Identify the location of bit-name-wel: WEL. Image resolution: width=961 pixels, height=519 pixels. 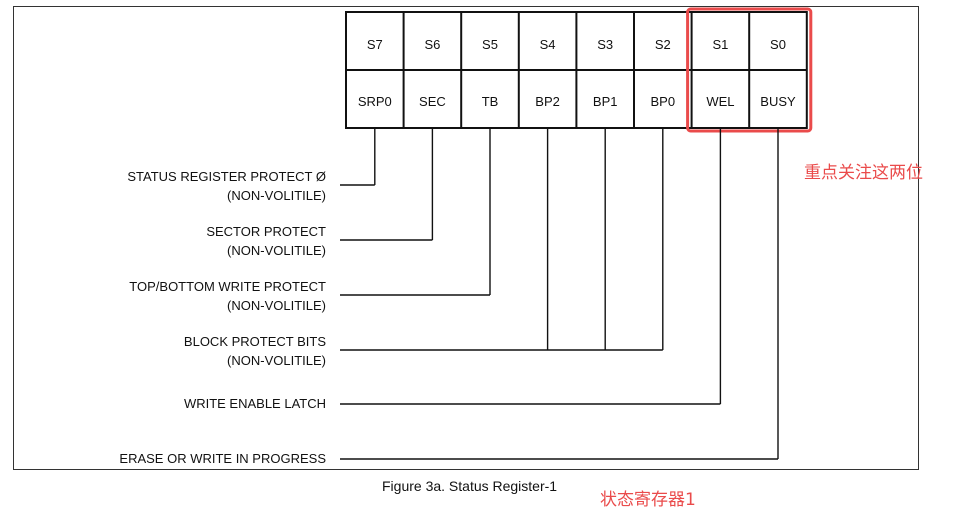
(720, 101).